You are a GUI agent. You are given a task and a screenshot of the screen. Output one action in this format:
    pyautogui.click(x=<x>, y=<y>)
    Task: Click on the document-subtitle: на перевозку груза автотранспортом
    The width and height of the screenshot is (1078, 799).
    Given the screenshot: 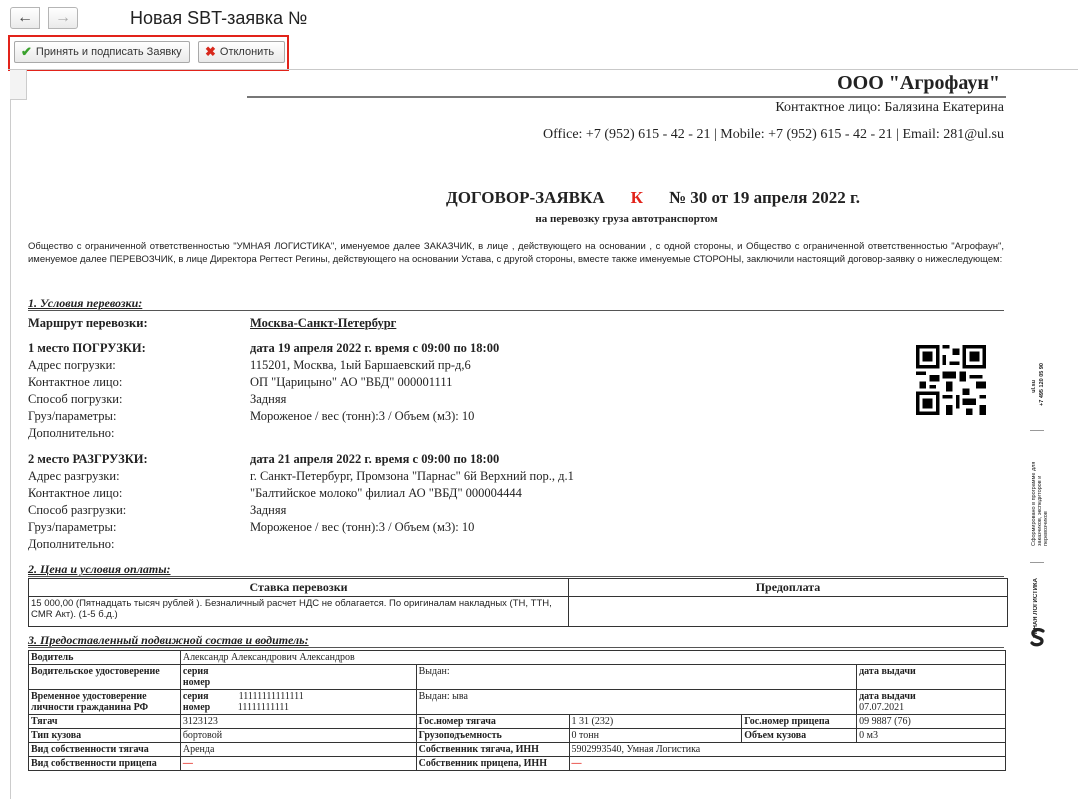 What is the action you would take?
    pyautogui.click(x=626, y=219)
    